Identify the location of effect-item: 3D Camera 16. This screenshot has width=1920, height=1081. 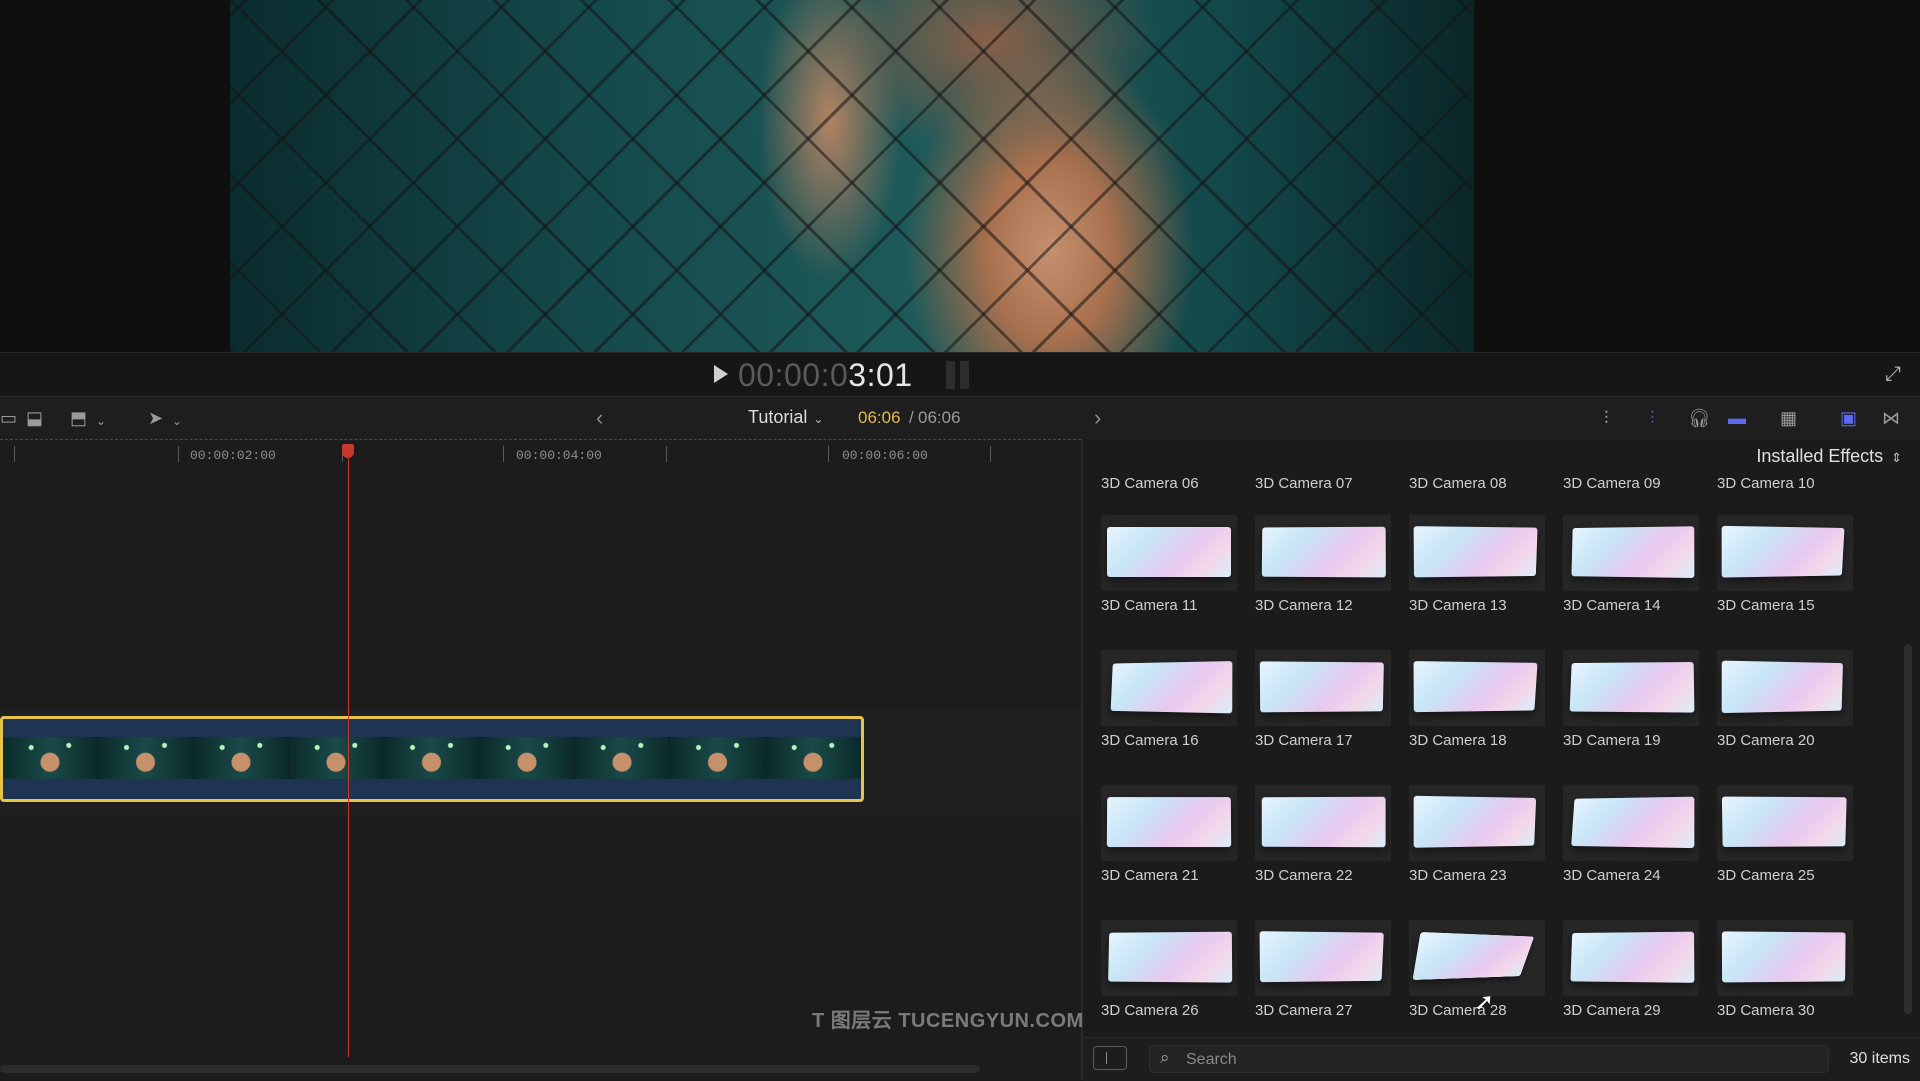
(1171, 709).